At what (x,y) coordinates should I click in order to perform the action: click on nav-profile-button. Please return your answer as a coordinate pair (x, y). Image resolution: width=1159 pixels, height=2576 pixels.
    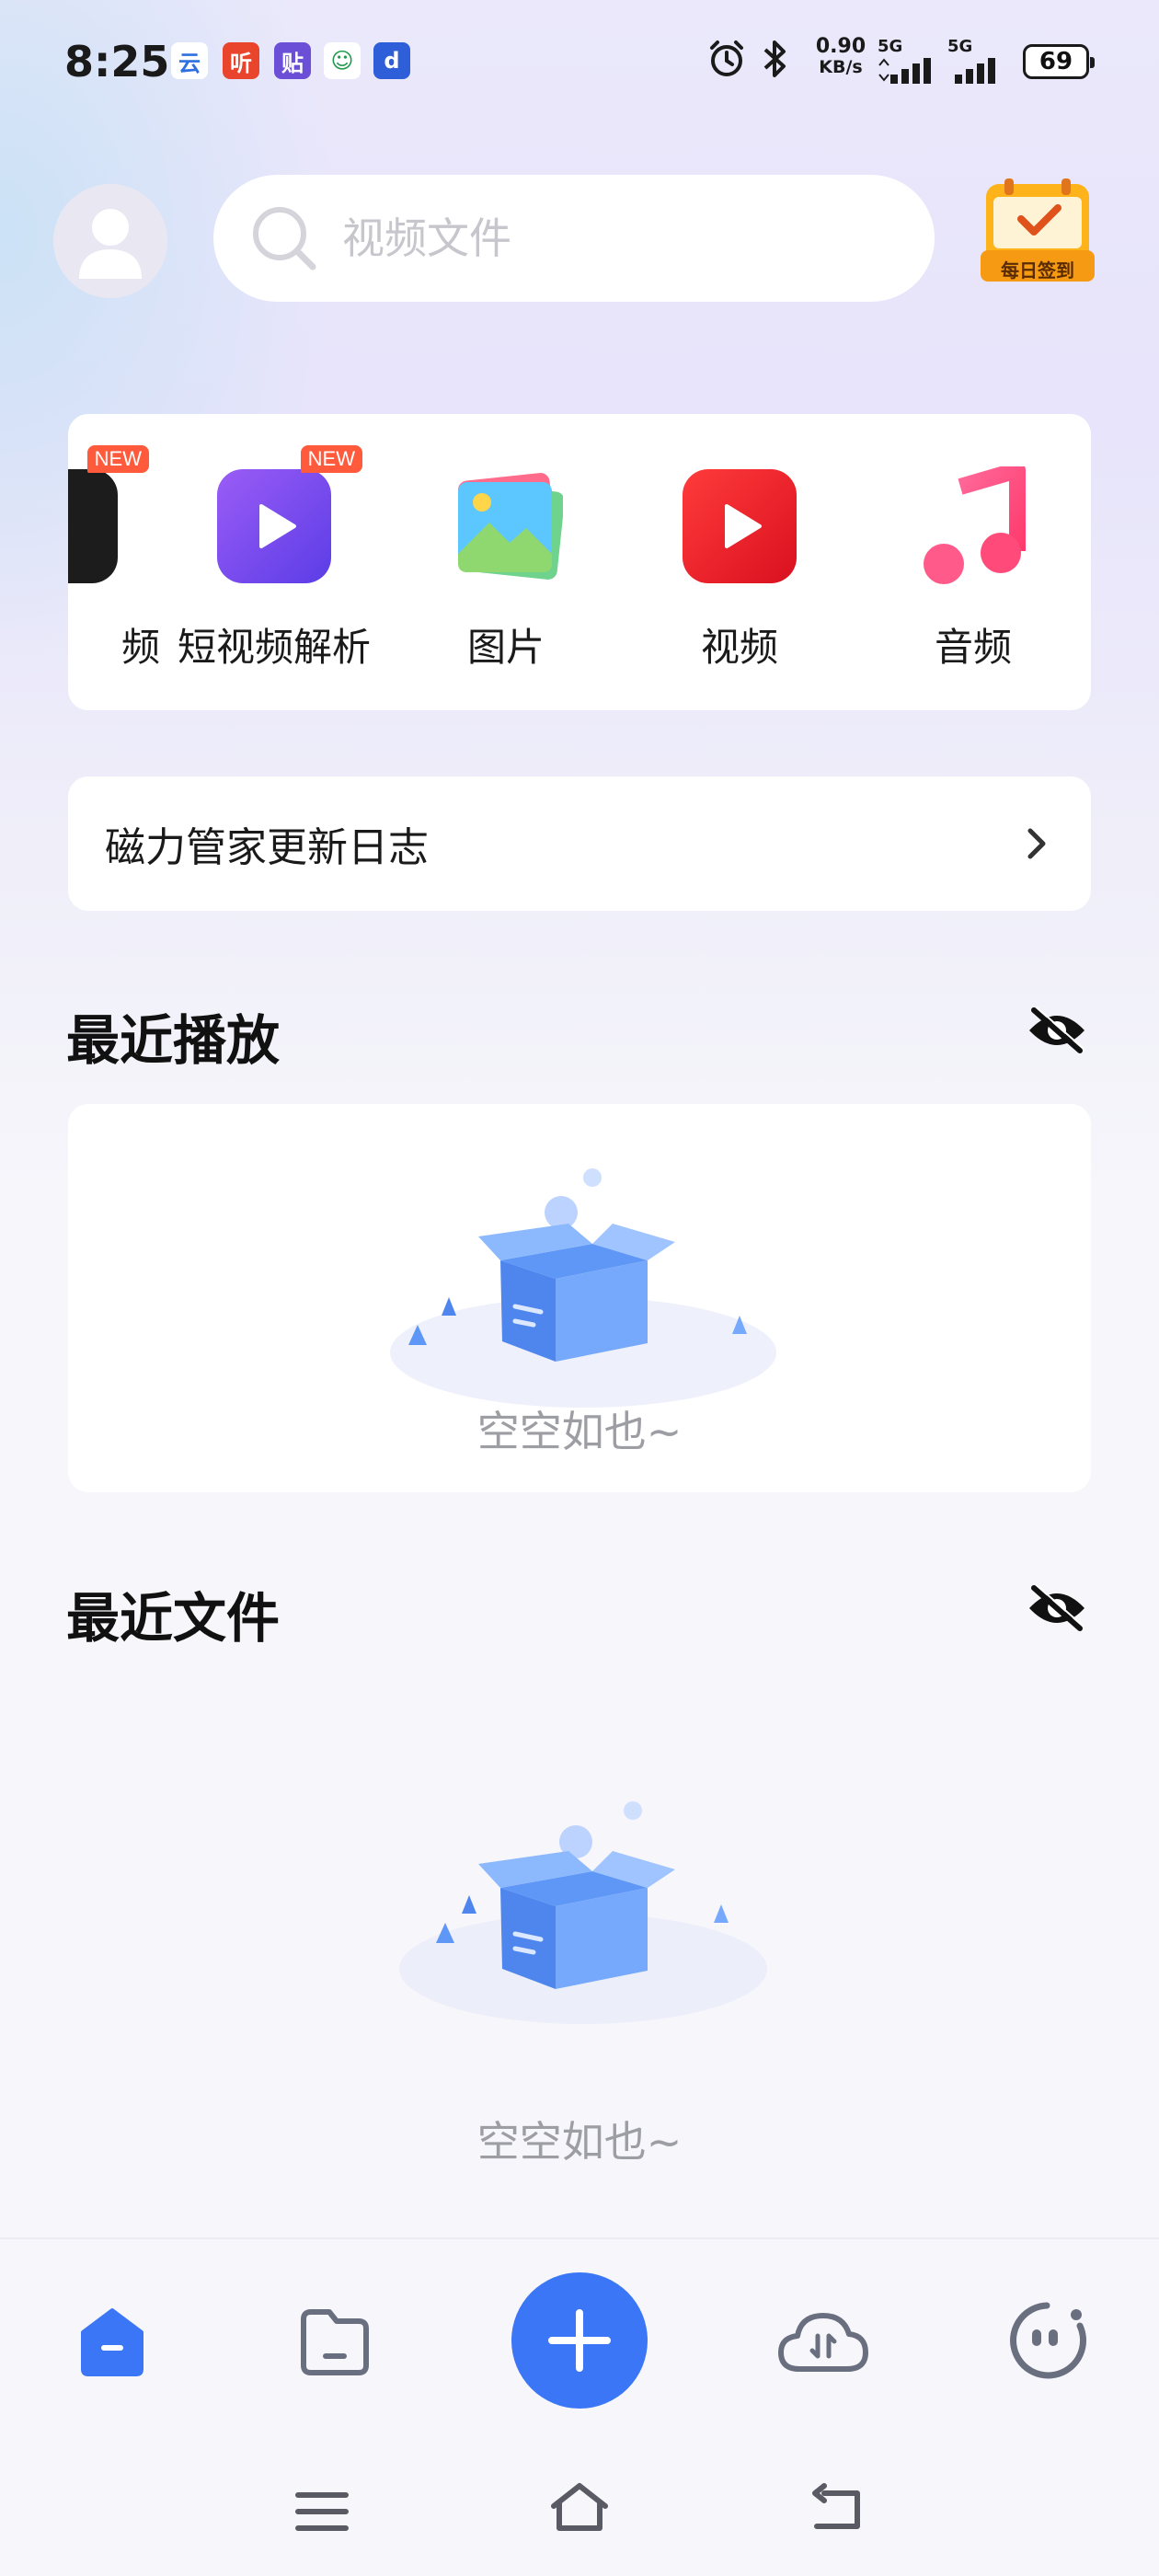
    Looking at the image, I should click on (1047, 2340).